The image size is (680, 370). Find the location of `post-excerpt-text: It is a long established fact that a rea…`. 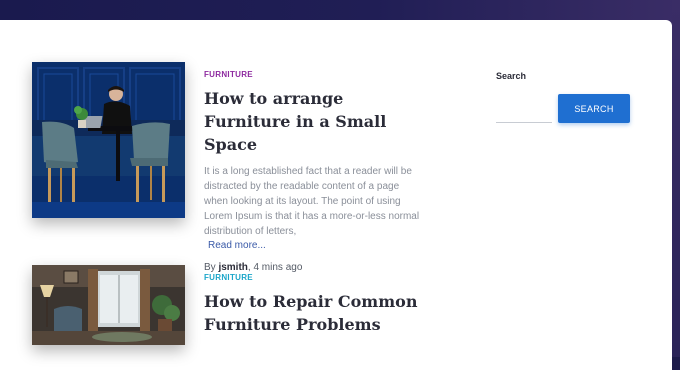

post-excerpt-text: It is a long established fact that a rea… is located at coordinates (312, 201).